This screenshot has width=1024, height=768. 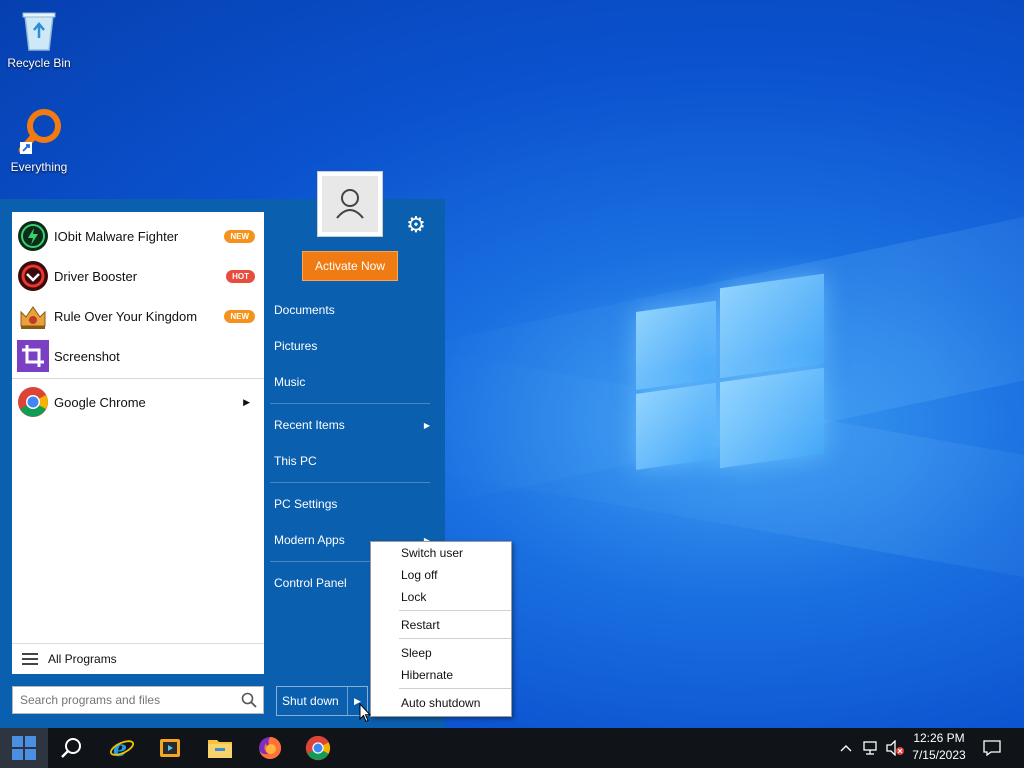 I want to click on menu-item-documents: Documents, so click(x=352, y=310).